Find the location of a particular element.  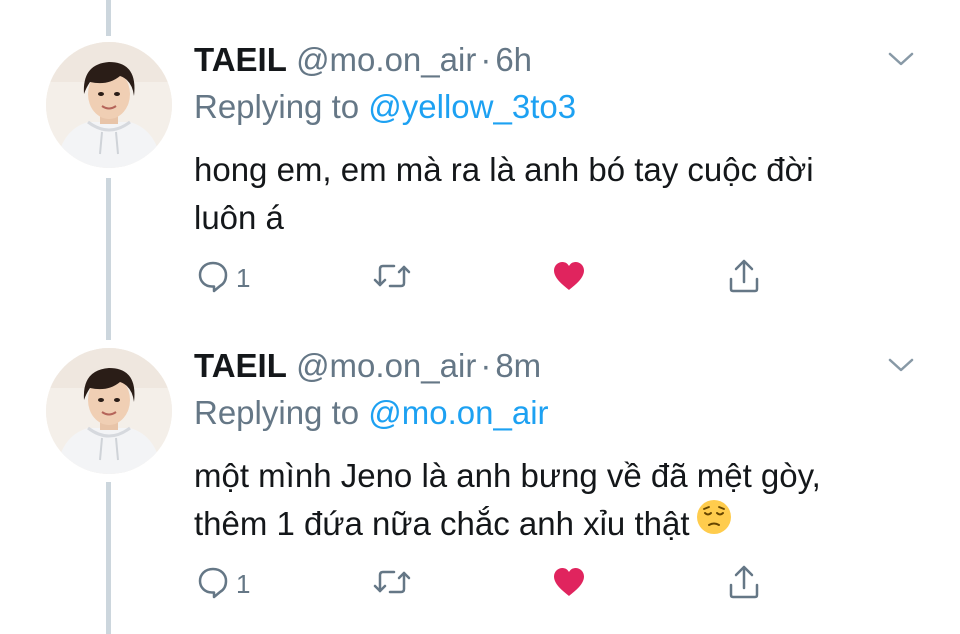

pensive-face-icon is located at coordinates (714, 523).